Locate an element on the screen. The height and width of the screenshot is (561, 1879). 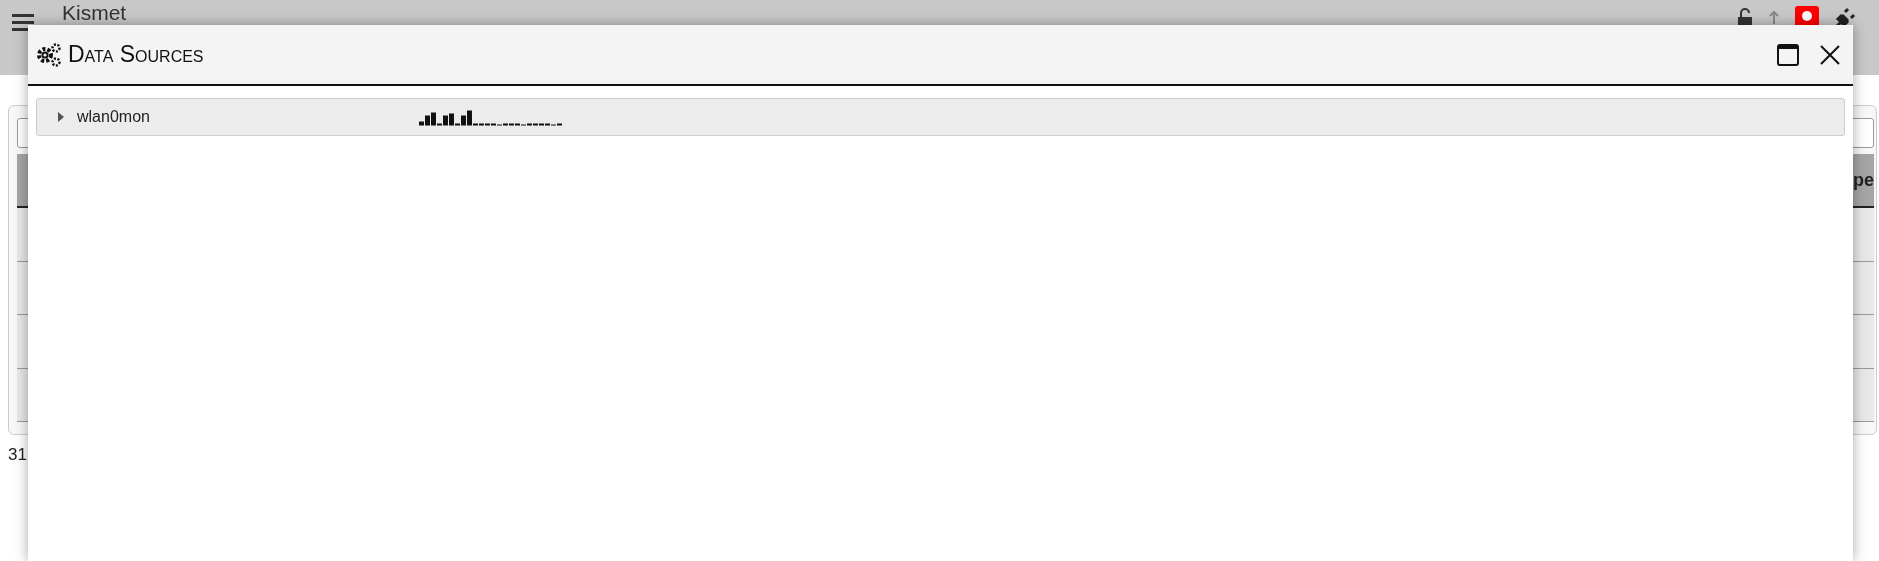
close-button is located at coordinates (1830, 54).